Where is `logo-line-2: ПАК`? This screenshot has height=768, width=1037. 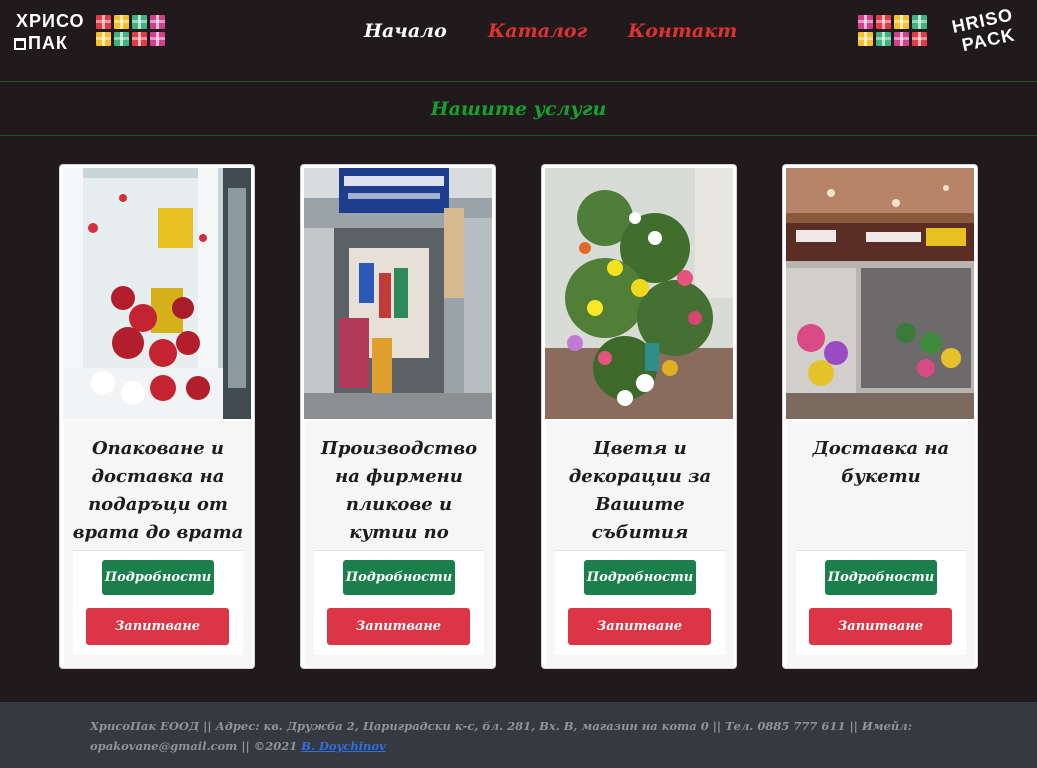
logo-line-2: ПАК is located at coordinates (48, 43).